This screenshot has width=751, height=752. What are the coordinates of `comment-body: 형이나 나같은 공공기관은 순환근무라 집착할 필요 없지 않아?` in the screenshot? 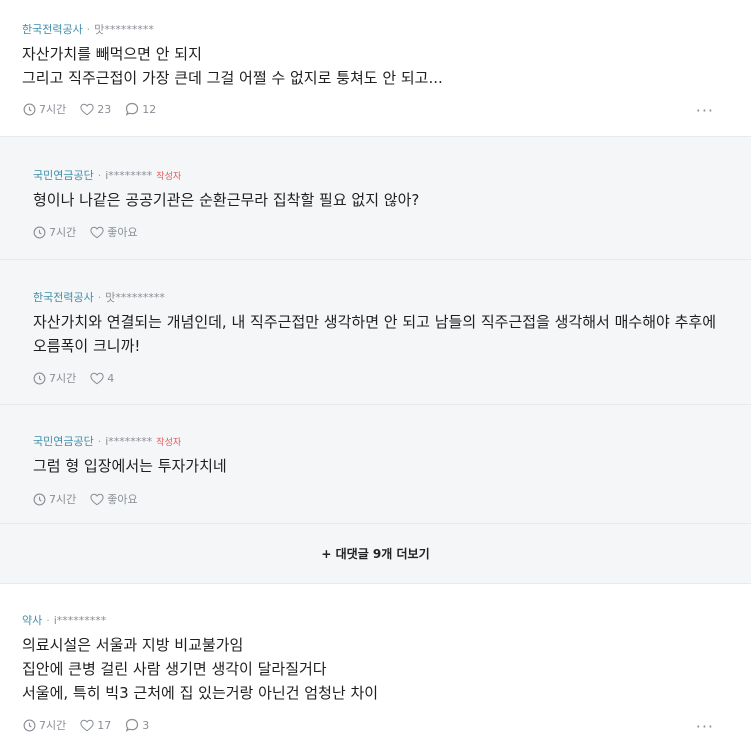 It's located at (226, 200).